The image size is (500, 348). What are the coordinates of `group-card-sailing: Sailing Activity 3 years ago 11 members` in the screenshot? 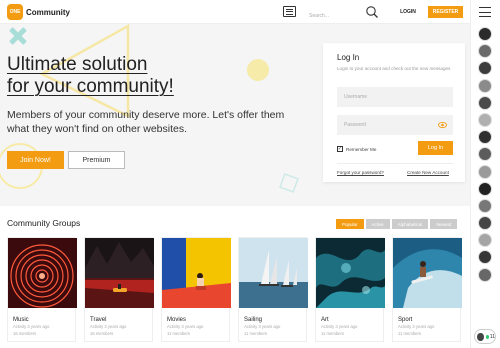 It's located at (273, 289).